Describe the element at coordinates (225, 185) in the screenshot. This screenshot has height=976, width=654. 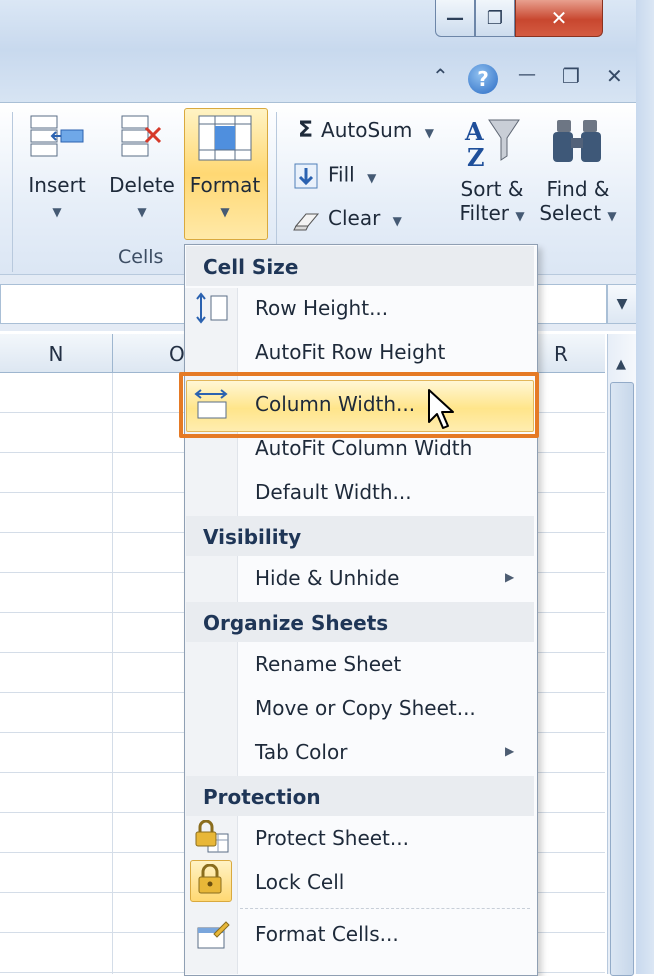
I see `format-label: Format` at that location.